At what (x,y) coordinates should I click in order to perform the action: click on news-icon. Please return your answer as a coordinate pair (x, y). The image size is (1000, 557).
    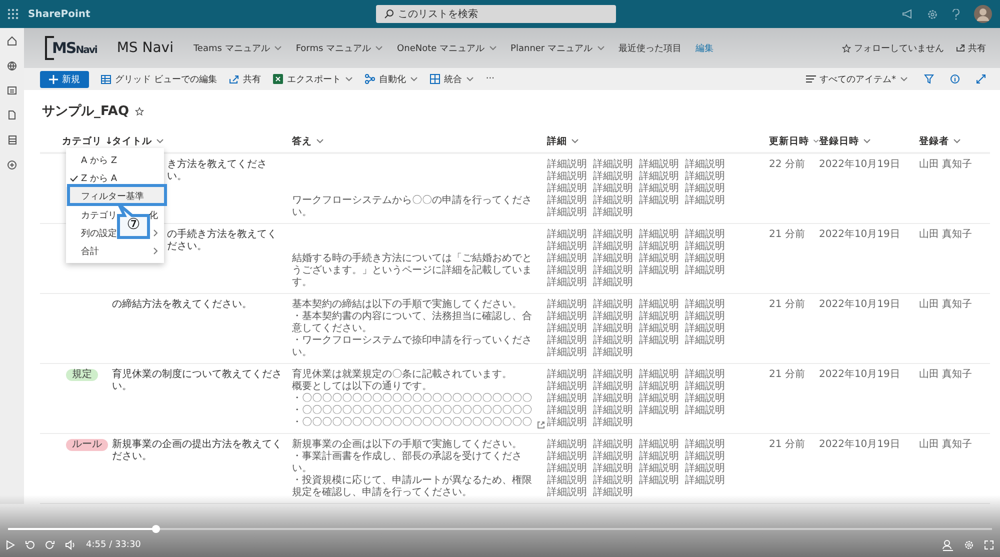
    Looking at the image, I should click on (12, 90).